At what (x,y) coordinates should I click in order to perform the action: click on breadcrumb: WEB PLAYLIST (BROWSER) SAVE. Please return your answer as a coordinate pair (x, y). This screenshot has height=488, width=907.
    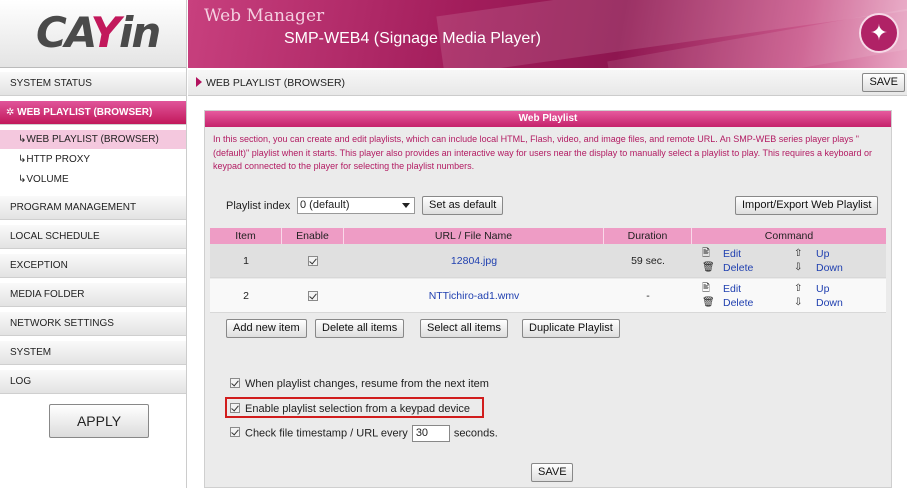
    Looking at the image, I should click on (547, 83).